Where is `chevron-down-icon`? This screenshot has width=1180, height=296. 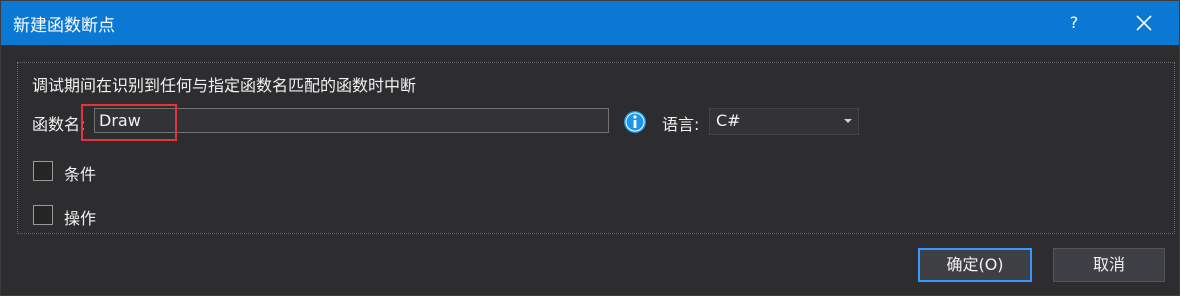 chevron-down-icon is located at coordinates (848, 121).